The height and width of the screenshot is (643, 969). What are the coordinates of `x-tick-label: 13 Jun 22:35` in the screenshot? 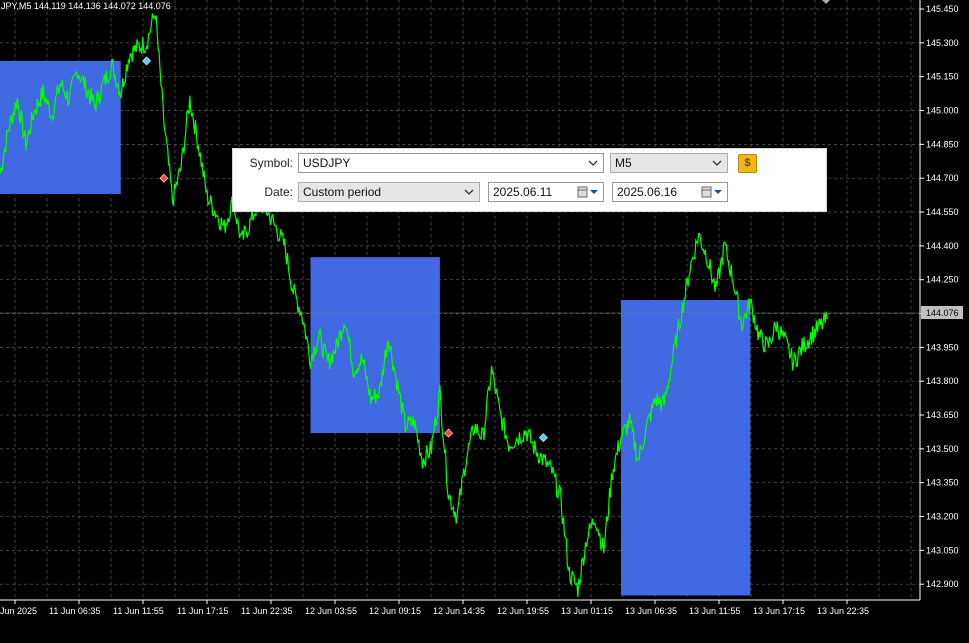 It's located at (843, 611).